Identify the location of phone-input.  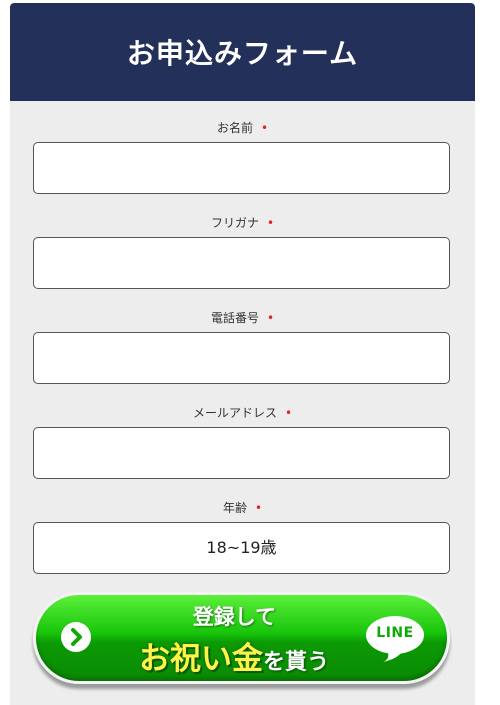
(241, 358).